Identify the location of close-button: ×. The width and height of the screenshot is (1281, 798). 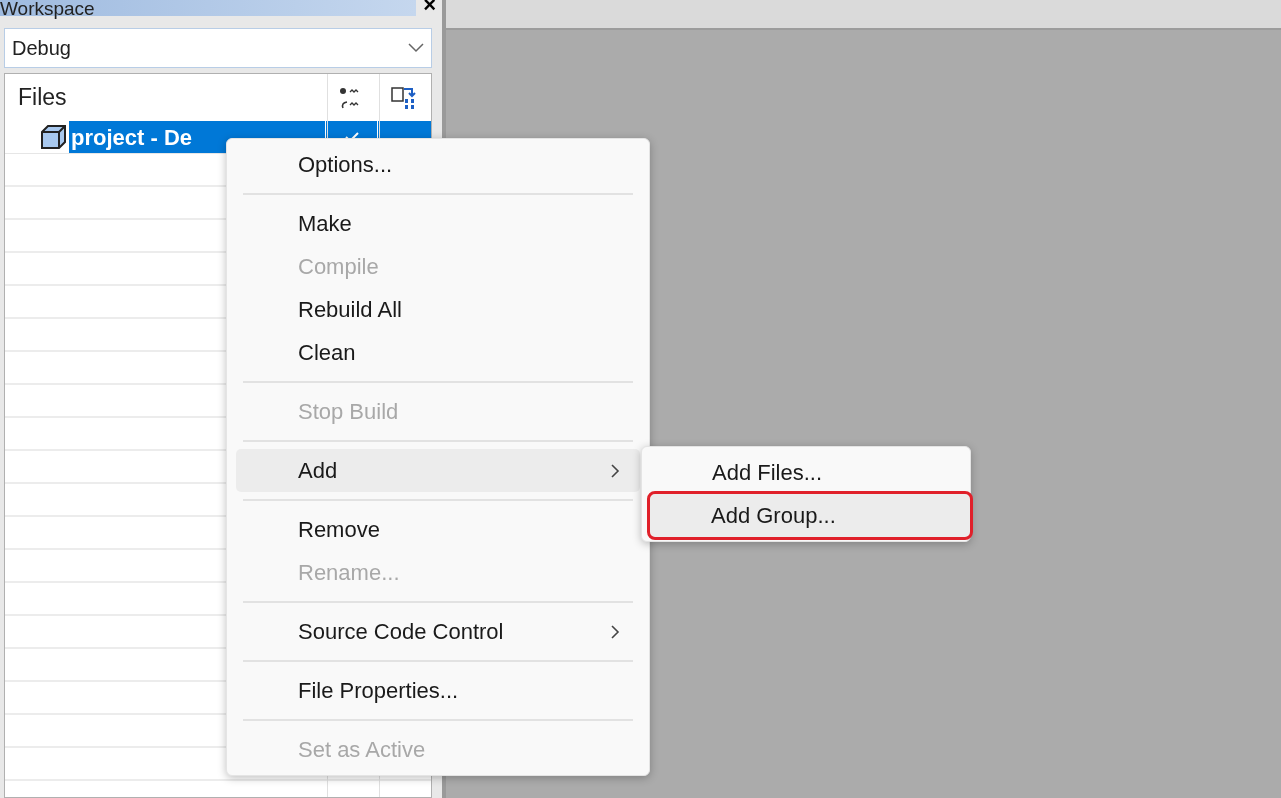
(429, 8).